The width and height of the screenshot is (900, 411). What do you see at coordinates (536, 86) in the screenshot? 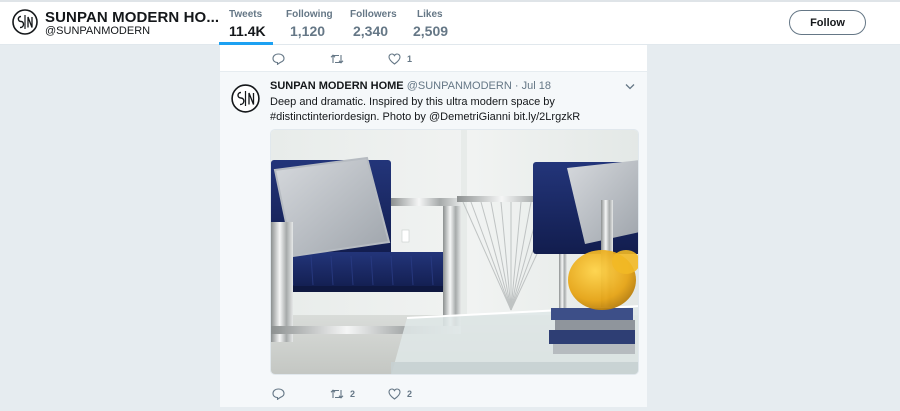
I see `tweet-timestamp: Jul 18` at bounding box center [536, 86].